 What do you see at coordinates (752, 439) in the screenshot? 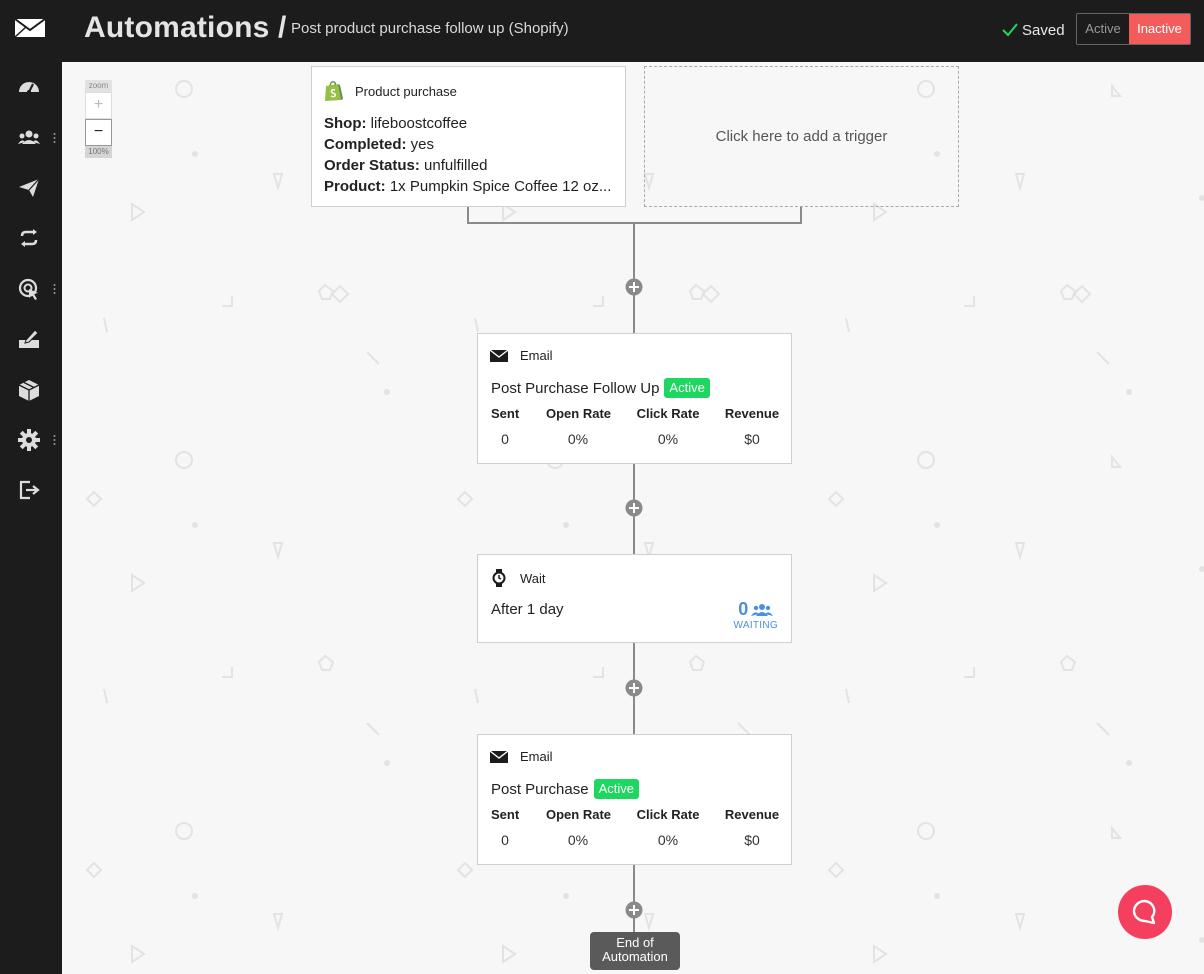
I see `stat-value: $0` at bounding box center [752, 439].